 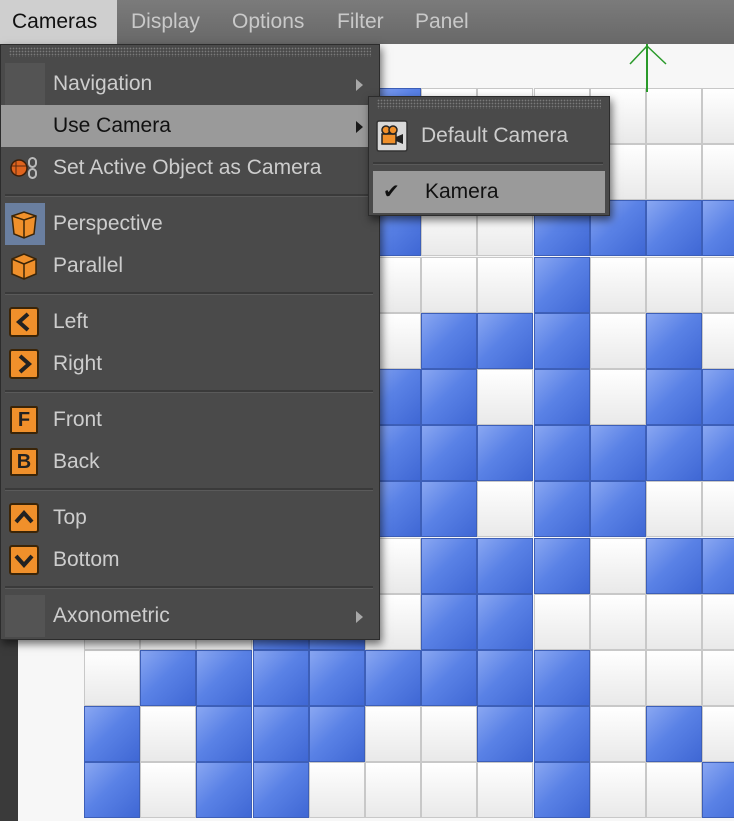 I want to click on menu-item-bottom: Bottom, so click(x=190, y=560).